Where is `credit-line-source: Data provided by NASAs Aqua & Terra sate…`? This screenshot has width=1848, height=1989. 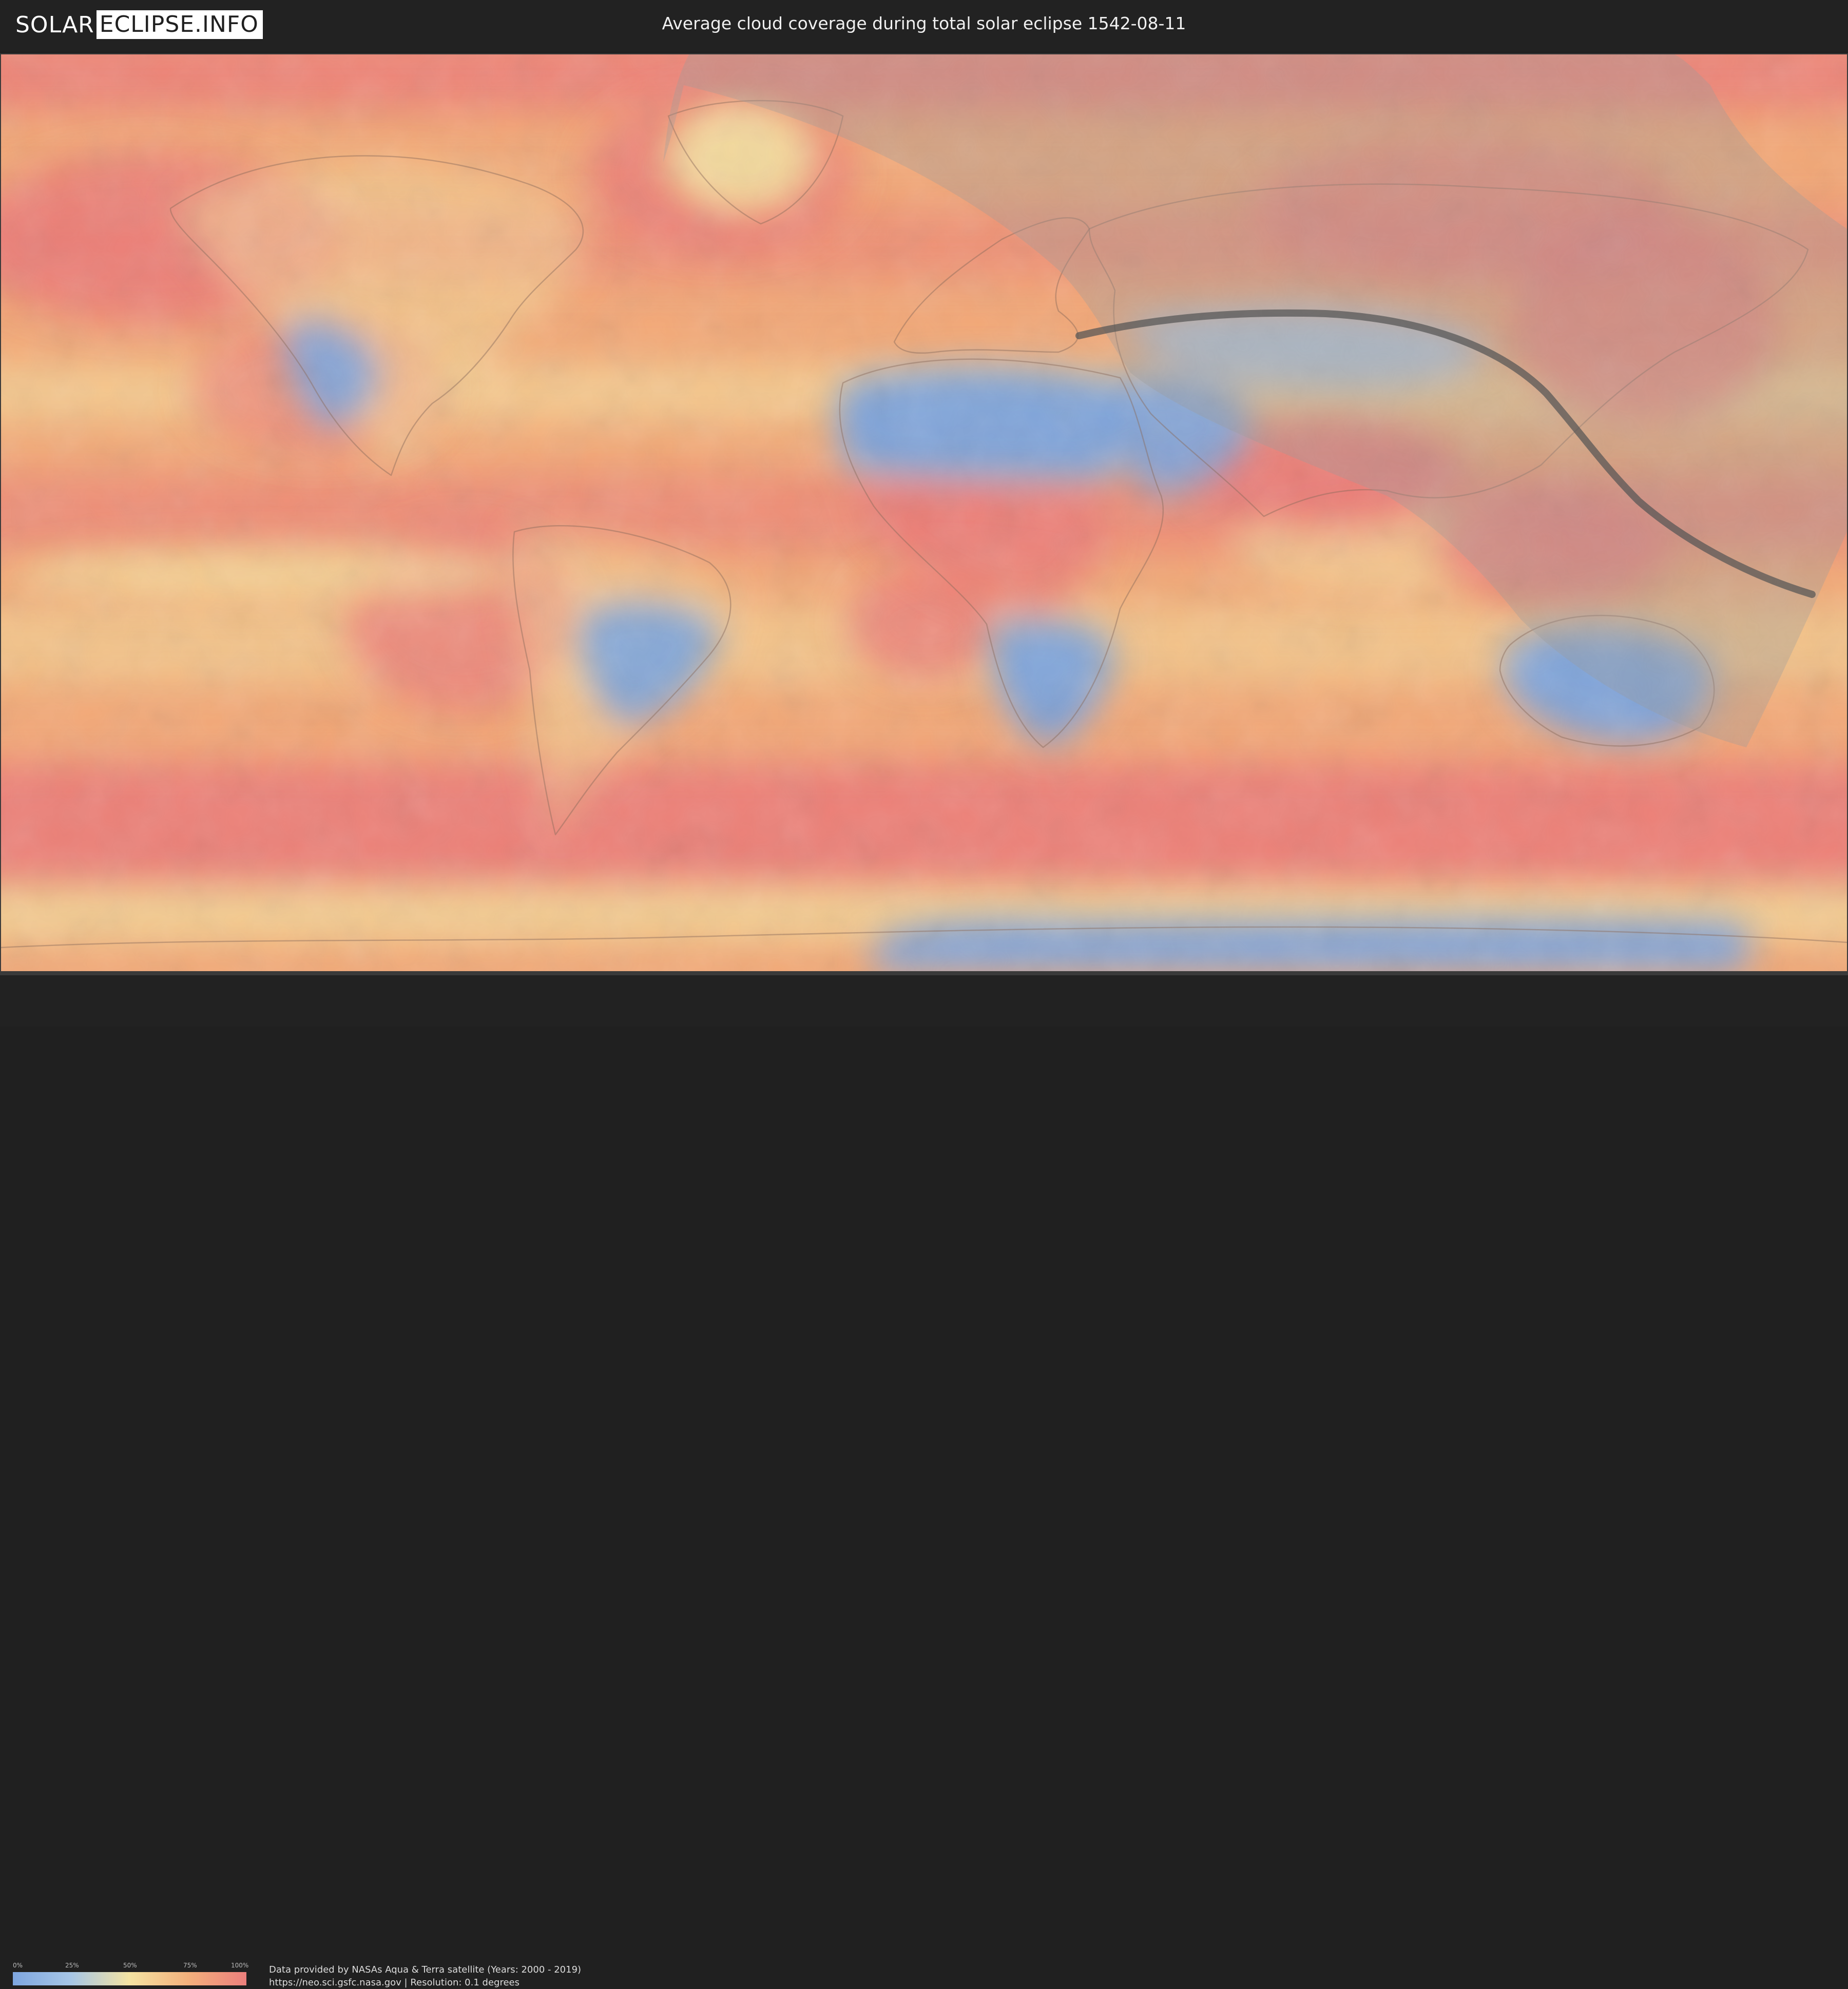
credit-line-source: Data provided by NASAs Aqua & Terra sate… is located at coordinates (425, 1969).